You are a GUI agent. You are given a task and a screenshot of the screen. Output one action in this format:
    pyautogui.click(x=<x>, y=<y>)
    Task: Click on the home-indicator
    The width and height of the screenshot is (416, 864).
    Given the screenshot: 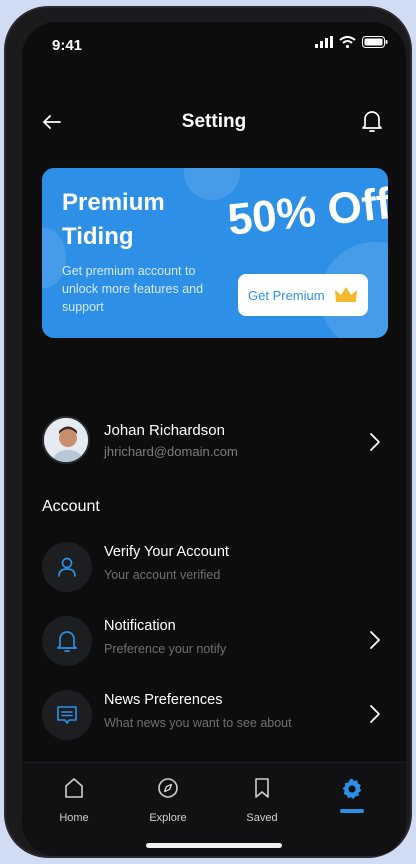 What is the action you would take?
    pyautogui.click(x=214, y=845)
    